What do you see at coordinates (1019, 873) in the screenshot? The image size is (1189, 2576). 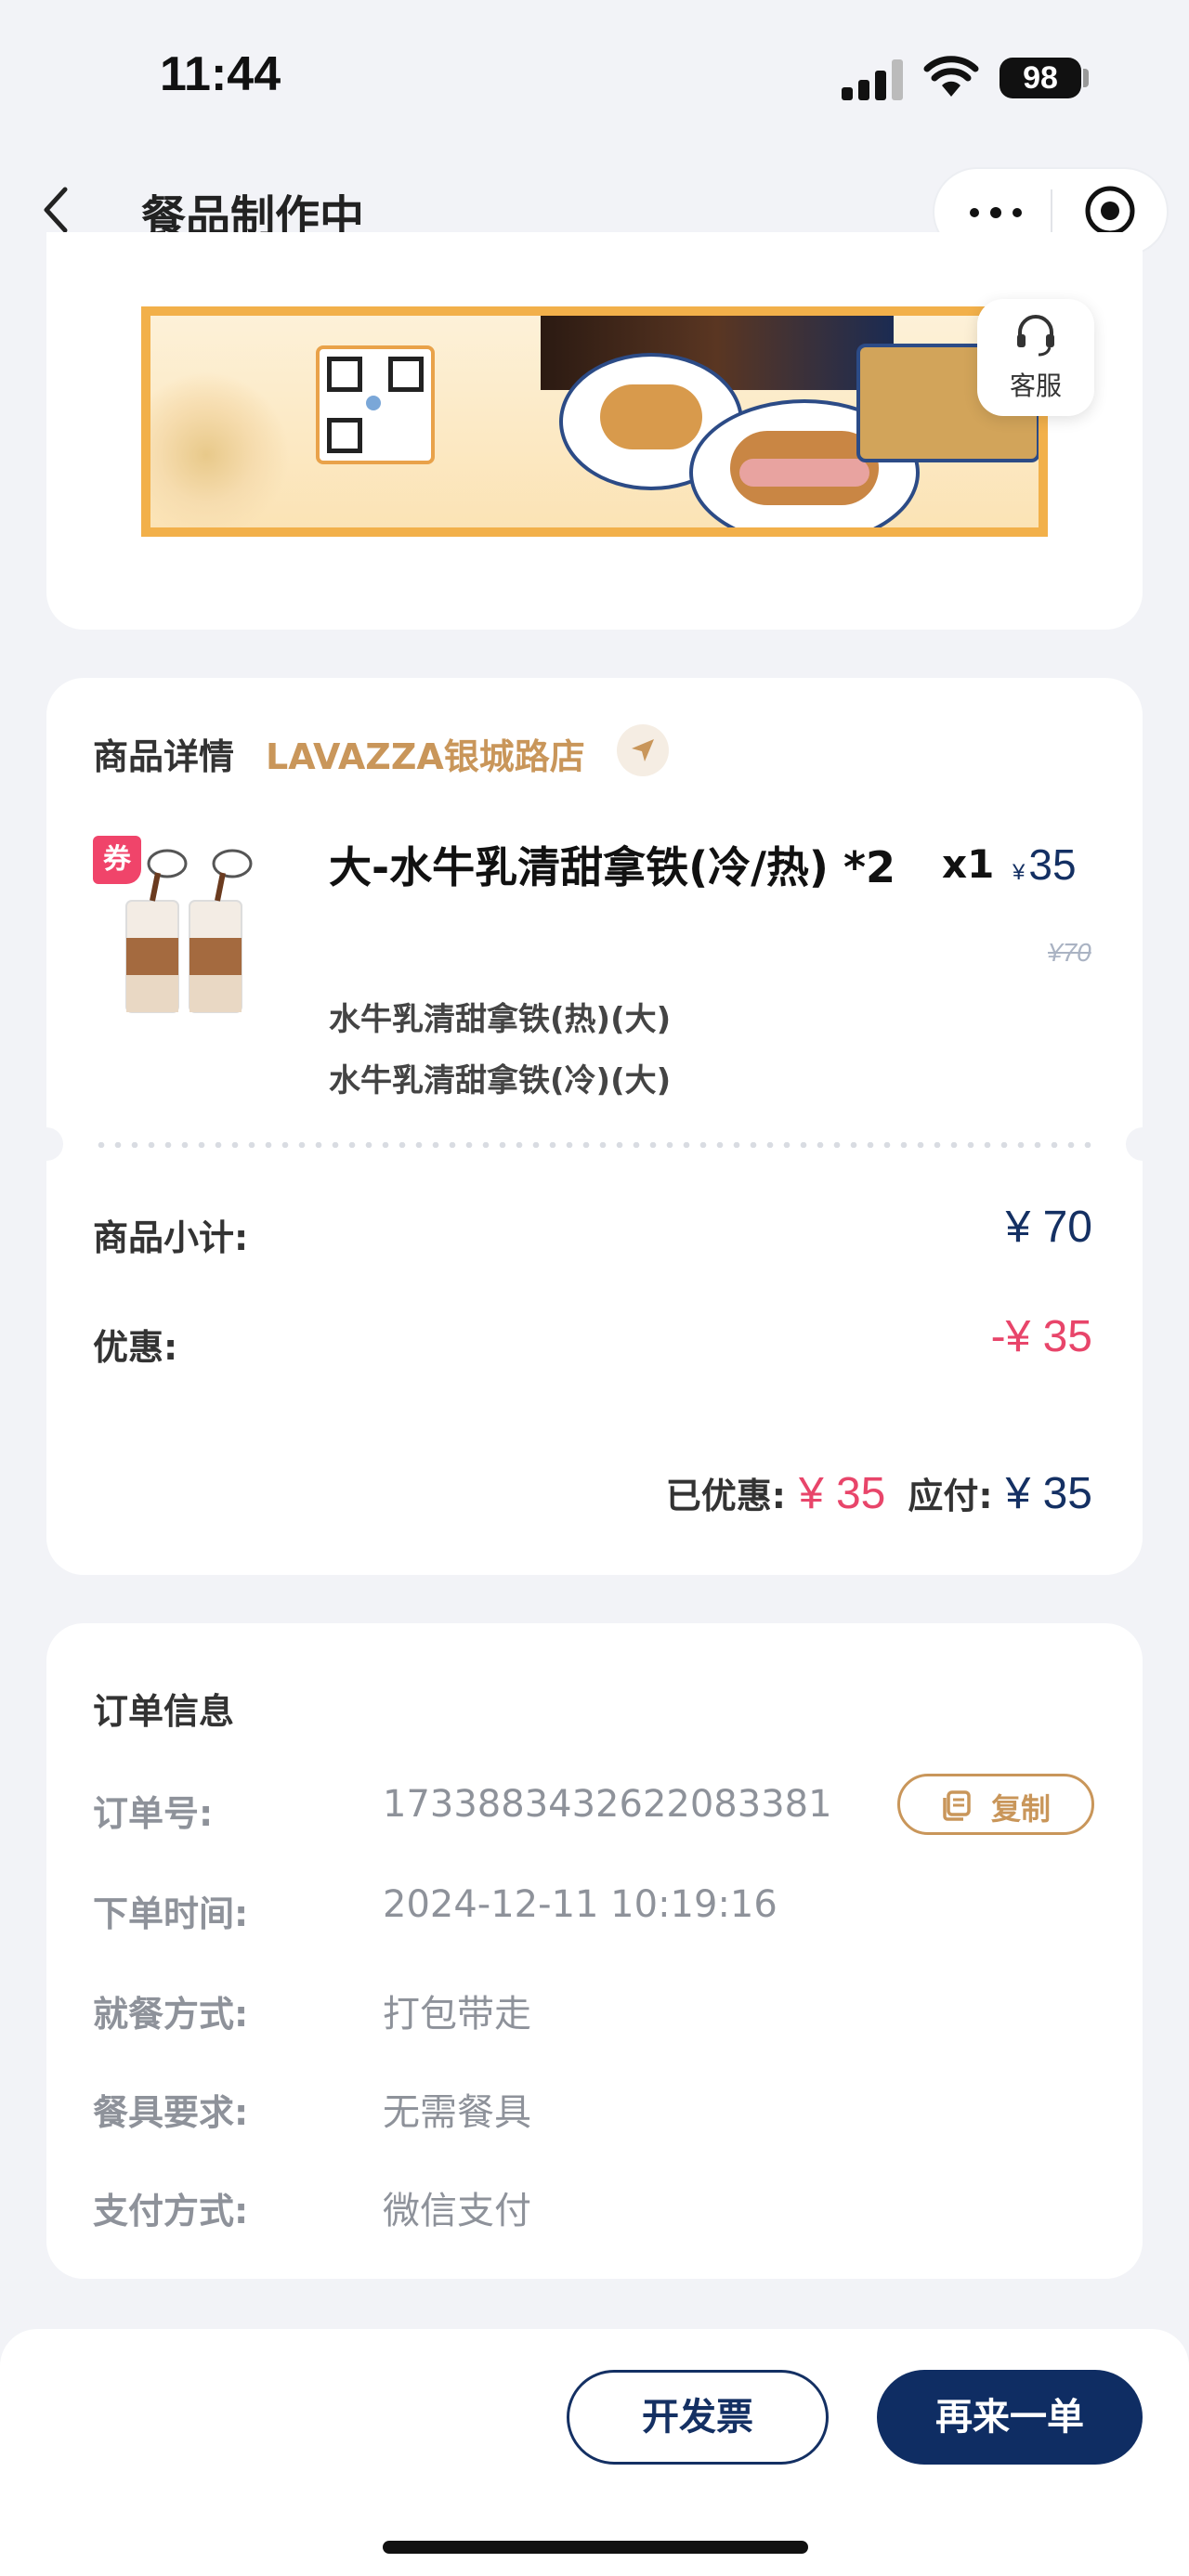 I see `currency-symbol: ¥` at bounding box center [1019, 873].